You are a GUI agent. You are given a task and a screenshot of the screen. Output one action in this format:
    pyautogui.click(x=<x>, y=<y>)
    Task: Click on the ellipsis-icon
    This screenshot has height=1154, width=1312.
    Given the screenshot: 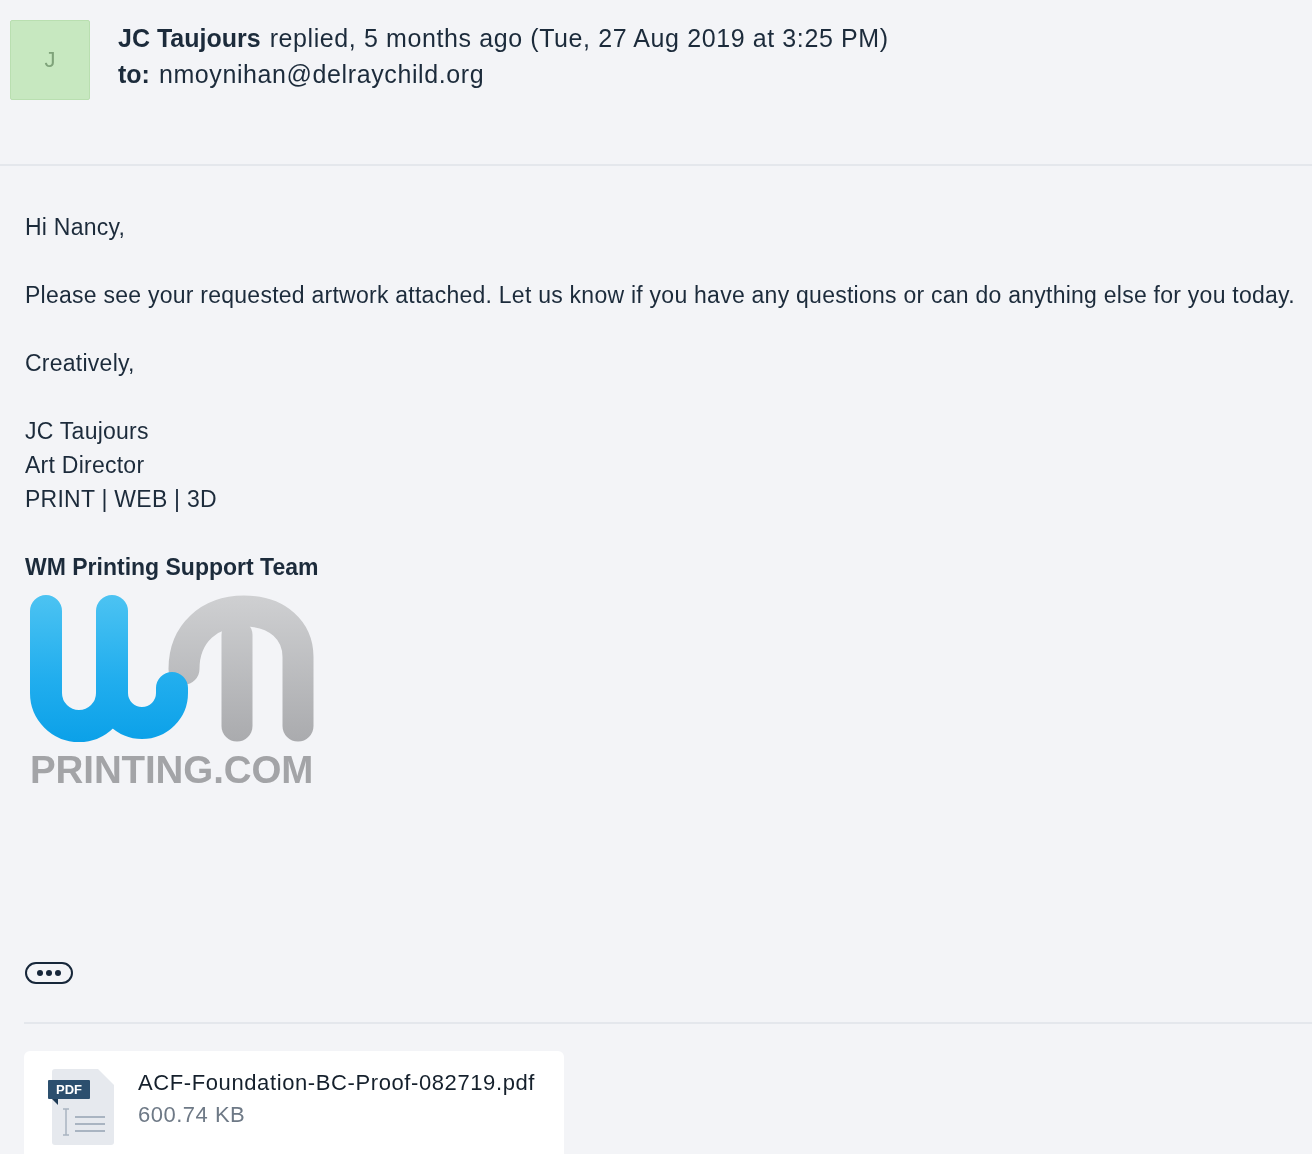 What is the action you would take?
    pyautogui.click(x=49, y=973)
    